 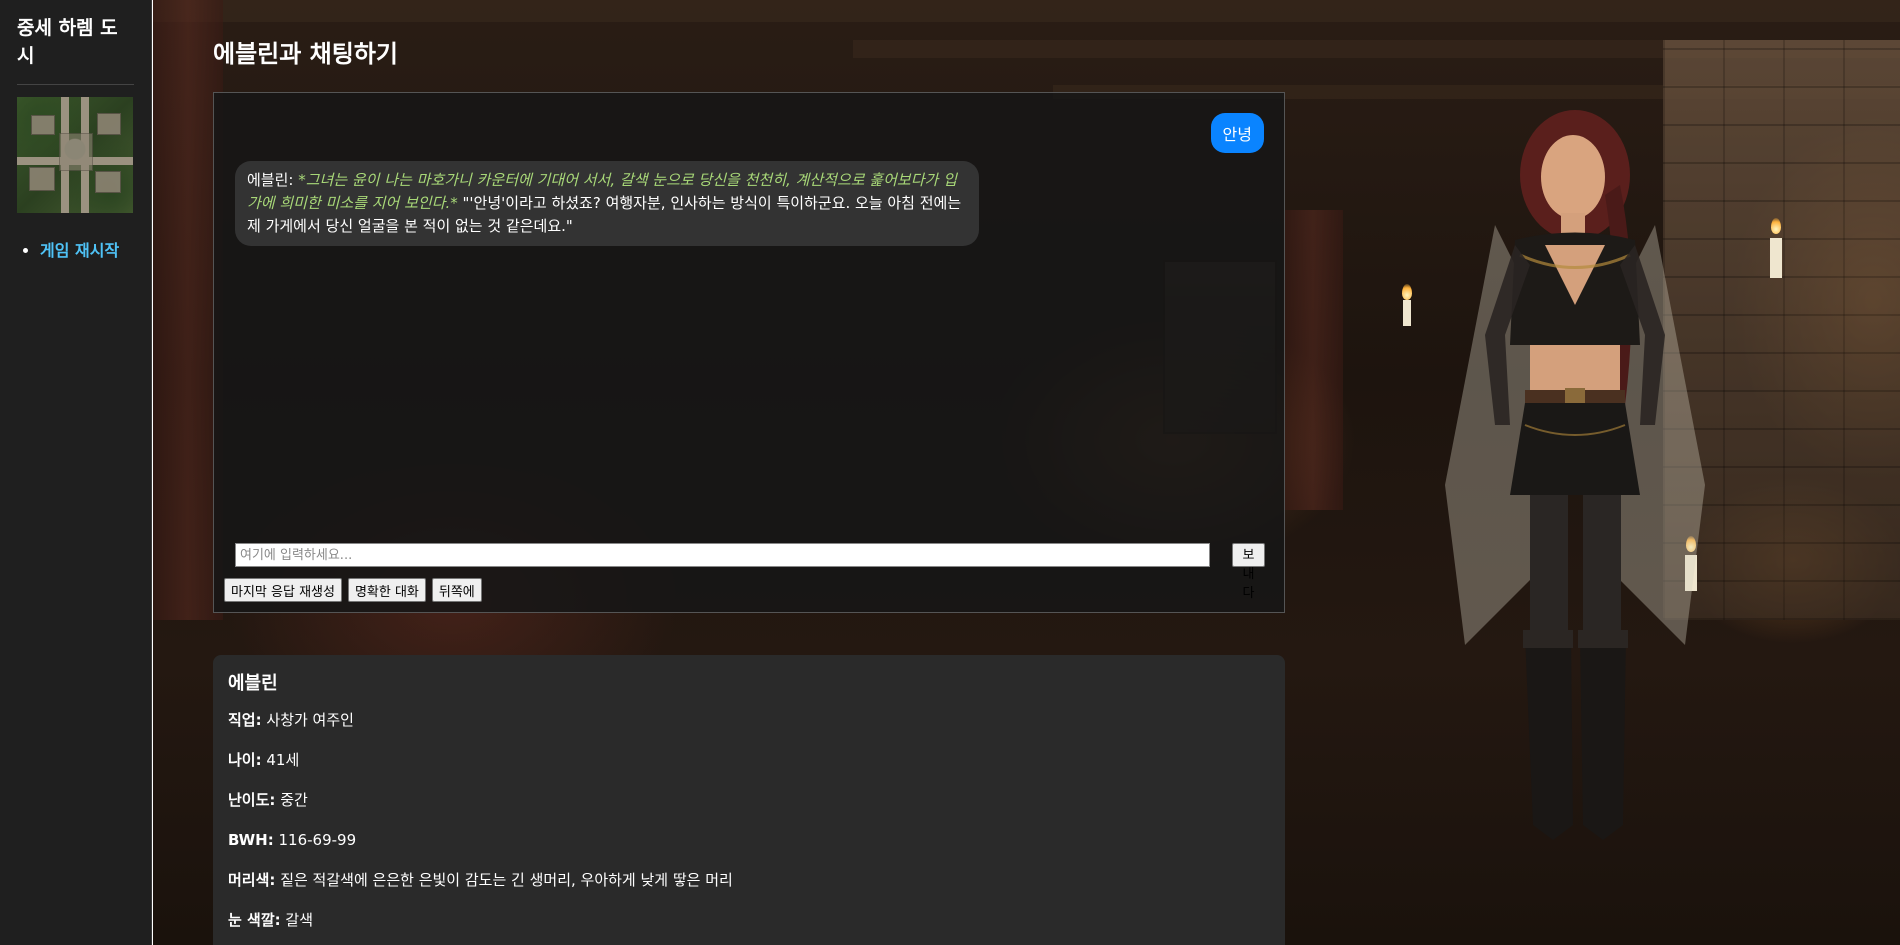 I want to click on info-value: 갈색, so click(x=299, y=920).